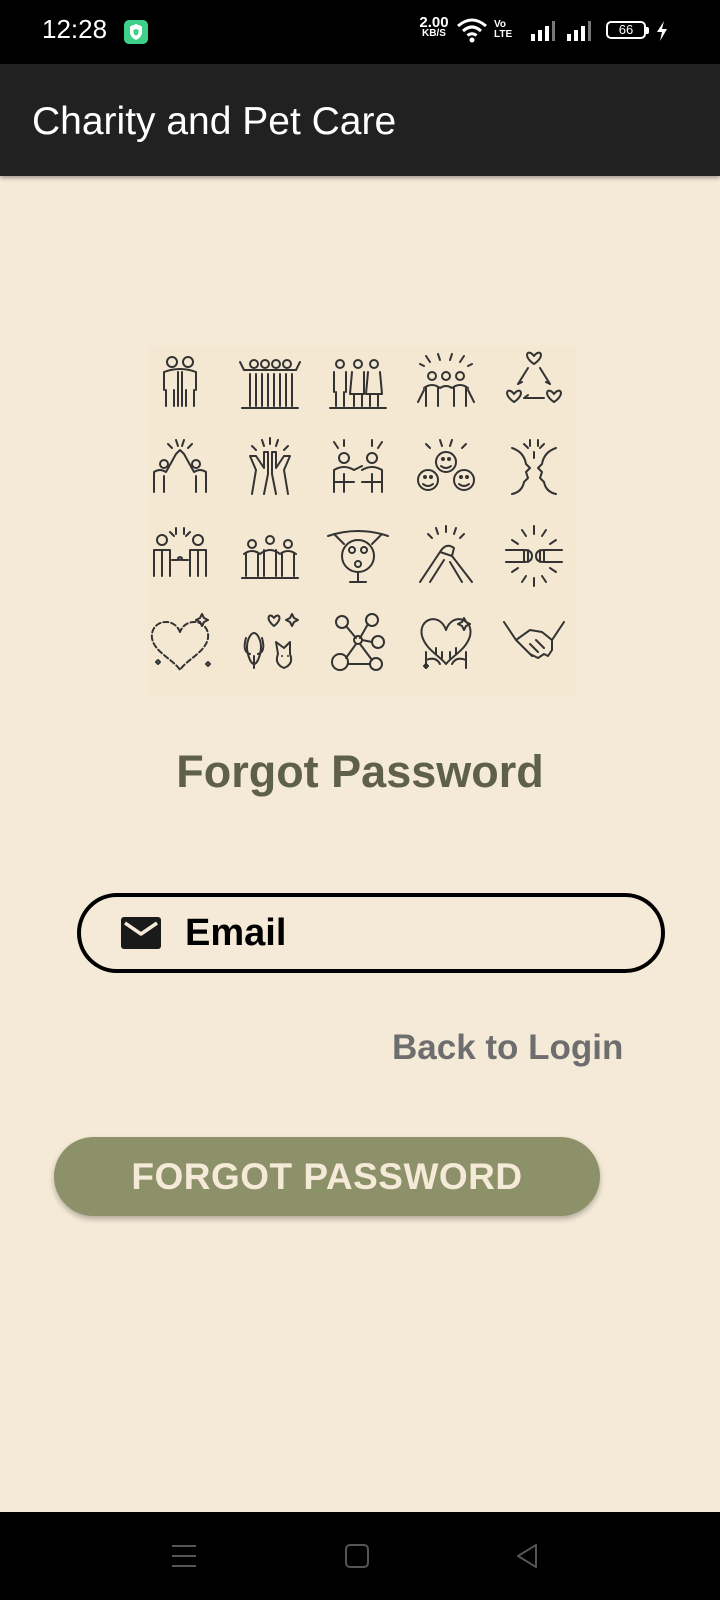 Image resolution: width=720 pixels, height=1600 pixels. I want to click on heart-chain-icon, so click(180, 642).